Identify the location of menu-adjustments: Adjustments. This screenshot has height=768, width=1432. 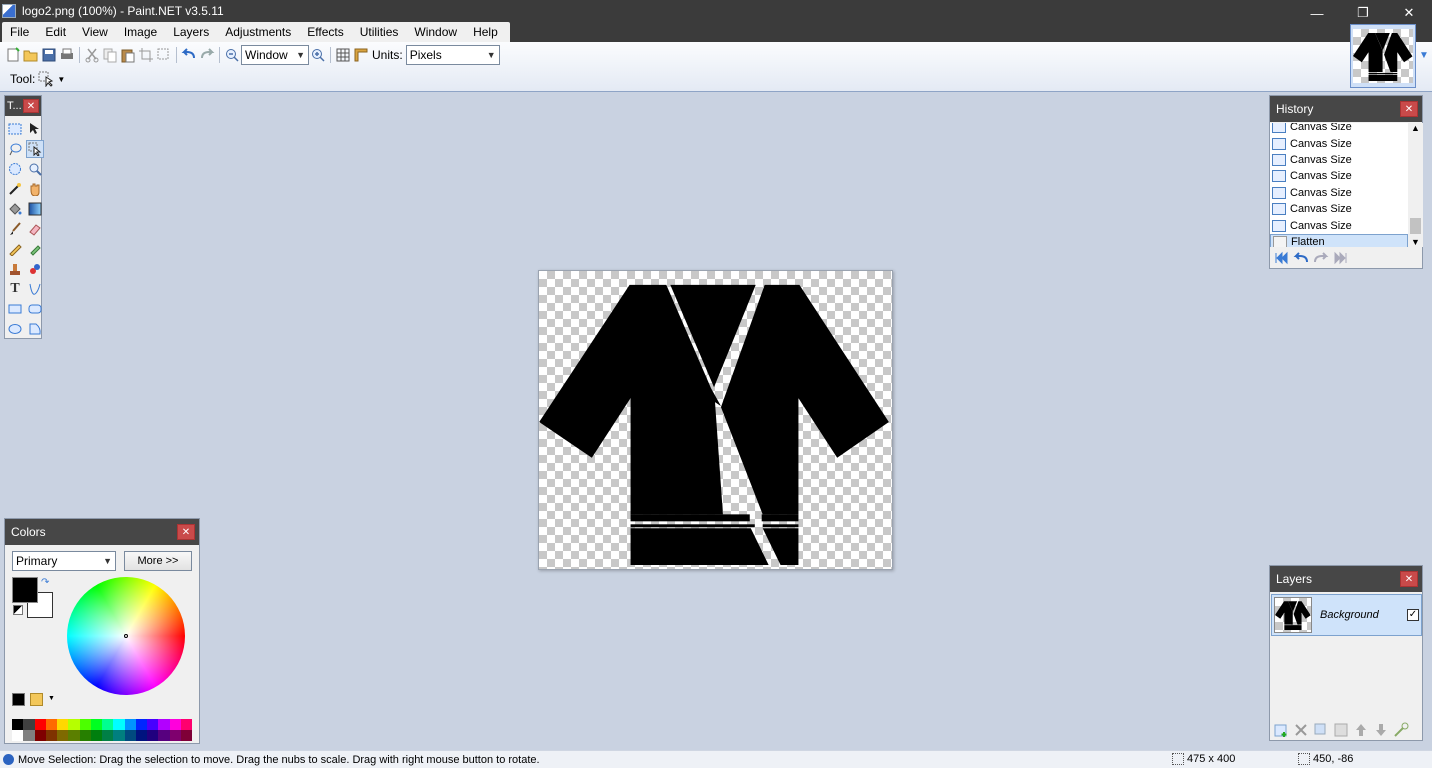
(258, 32).